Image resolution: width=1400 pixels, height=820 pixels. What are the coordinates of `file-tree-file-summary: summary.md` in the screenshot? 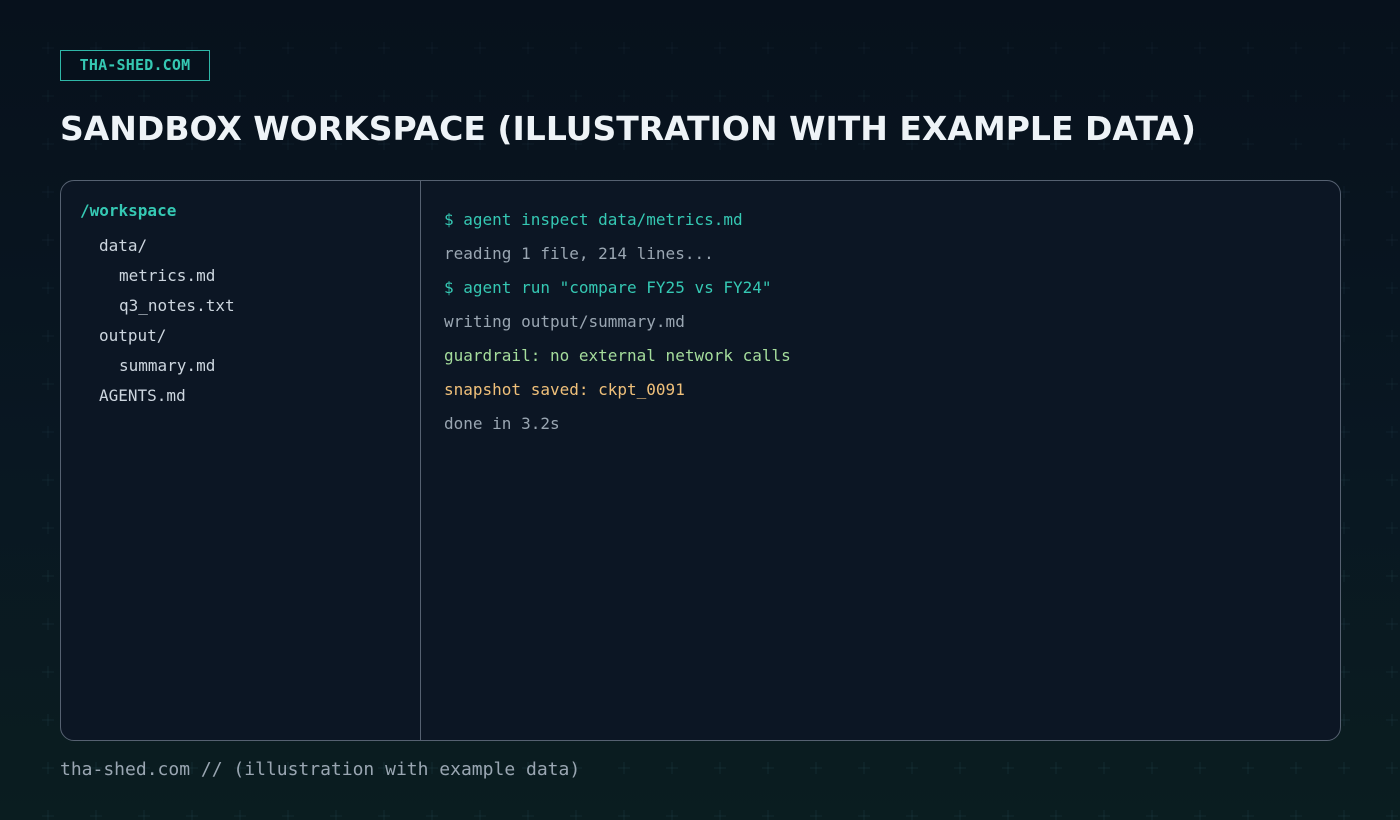 It's located at (167, 366).